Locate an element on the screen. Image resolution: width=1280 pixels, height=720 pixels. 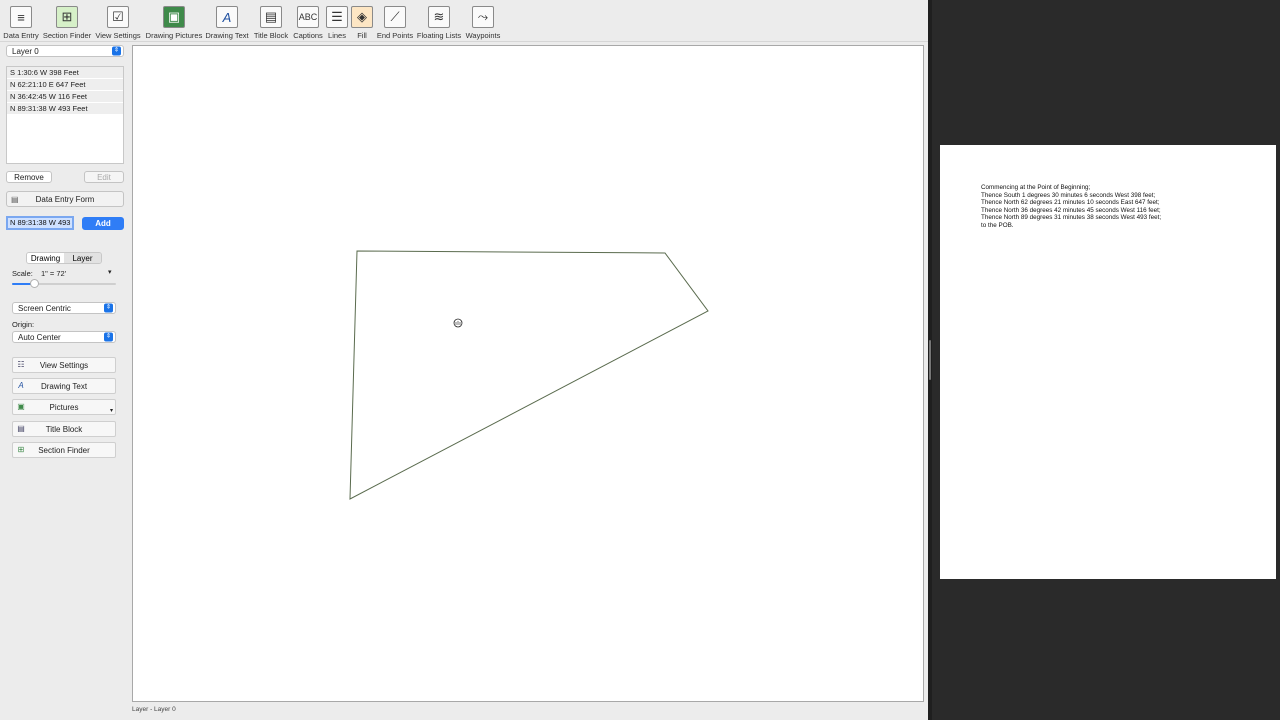
window-divider is located at coordinates (930, 360).